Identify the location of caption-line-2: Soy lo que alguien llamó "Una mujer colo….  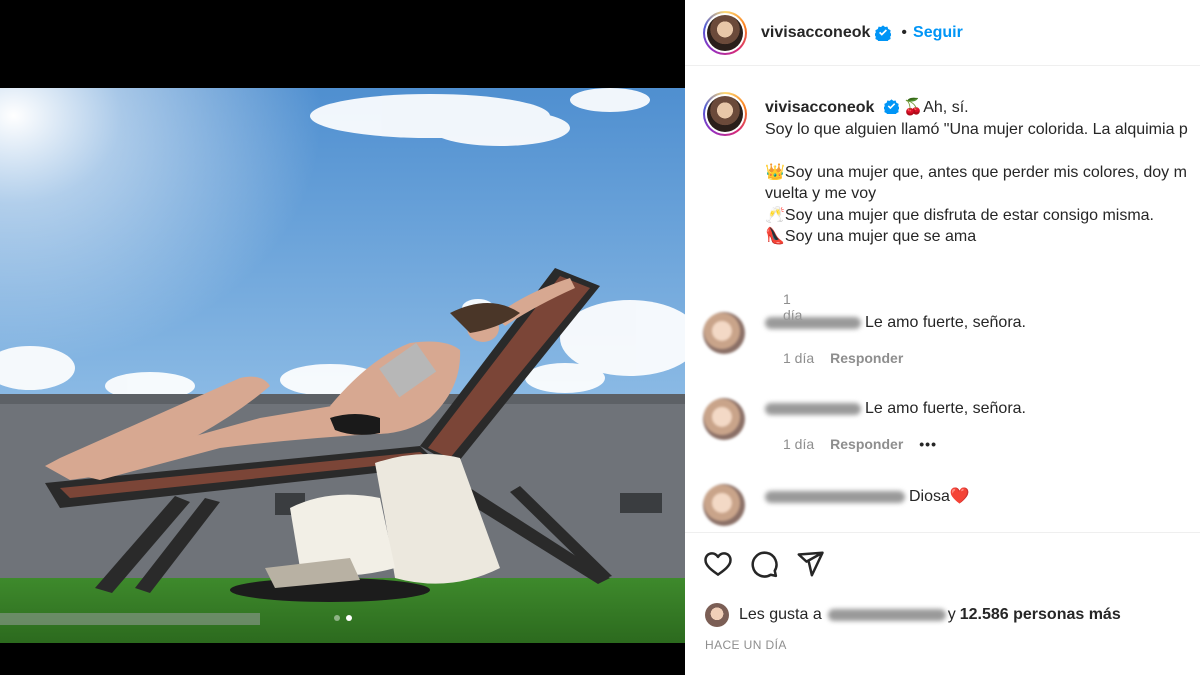
(976, 129).